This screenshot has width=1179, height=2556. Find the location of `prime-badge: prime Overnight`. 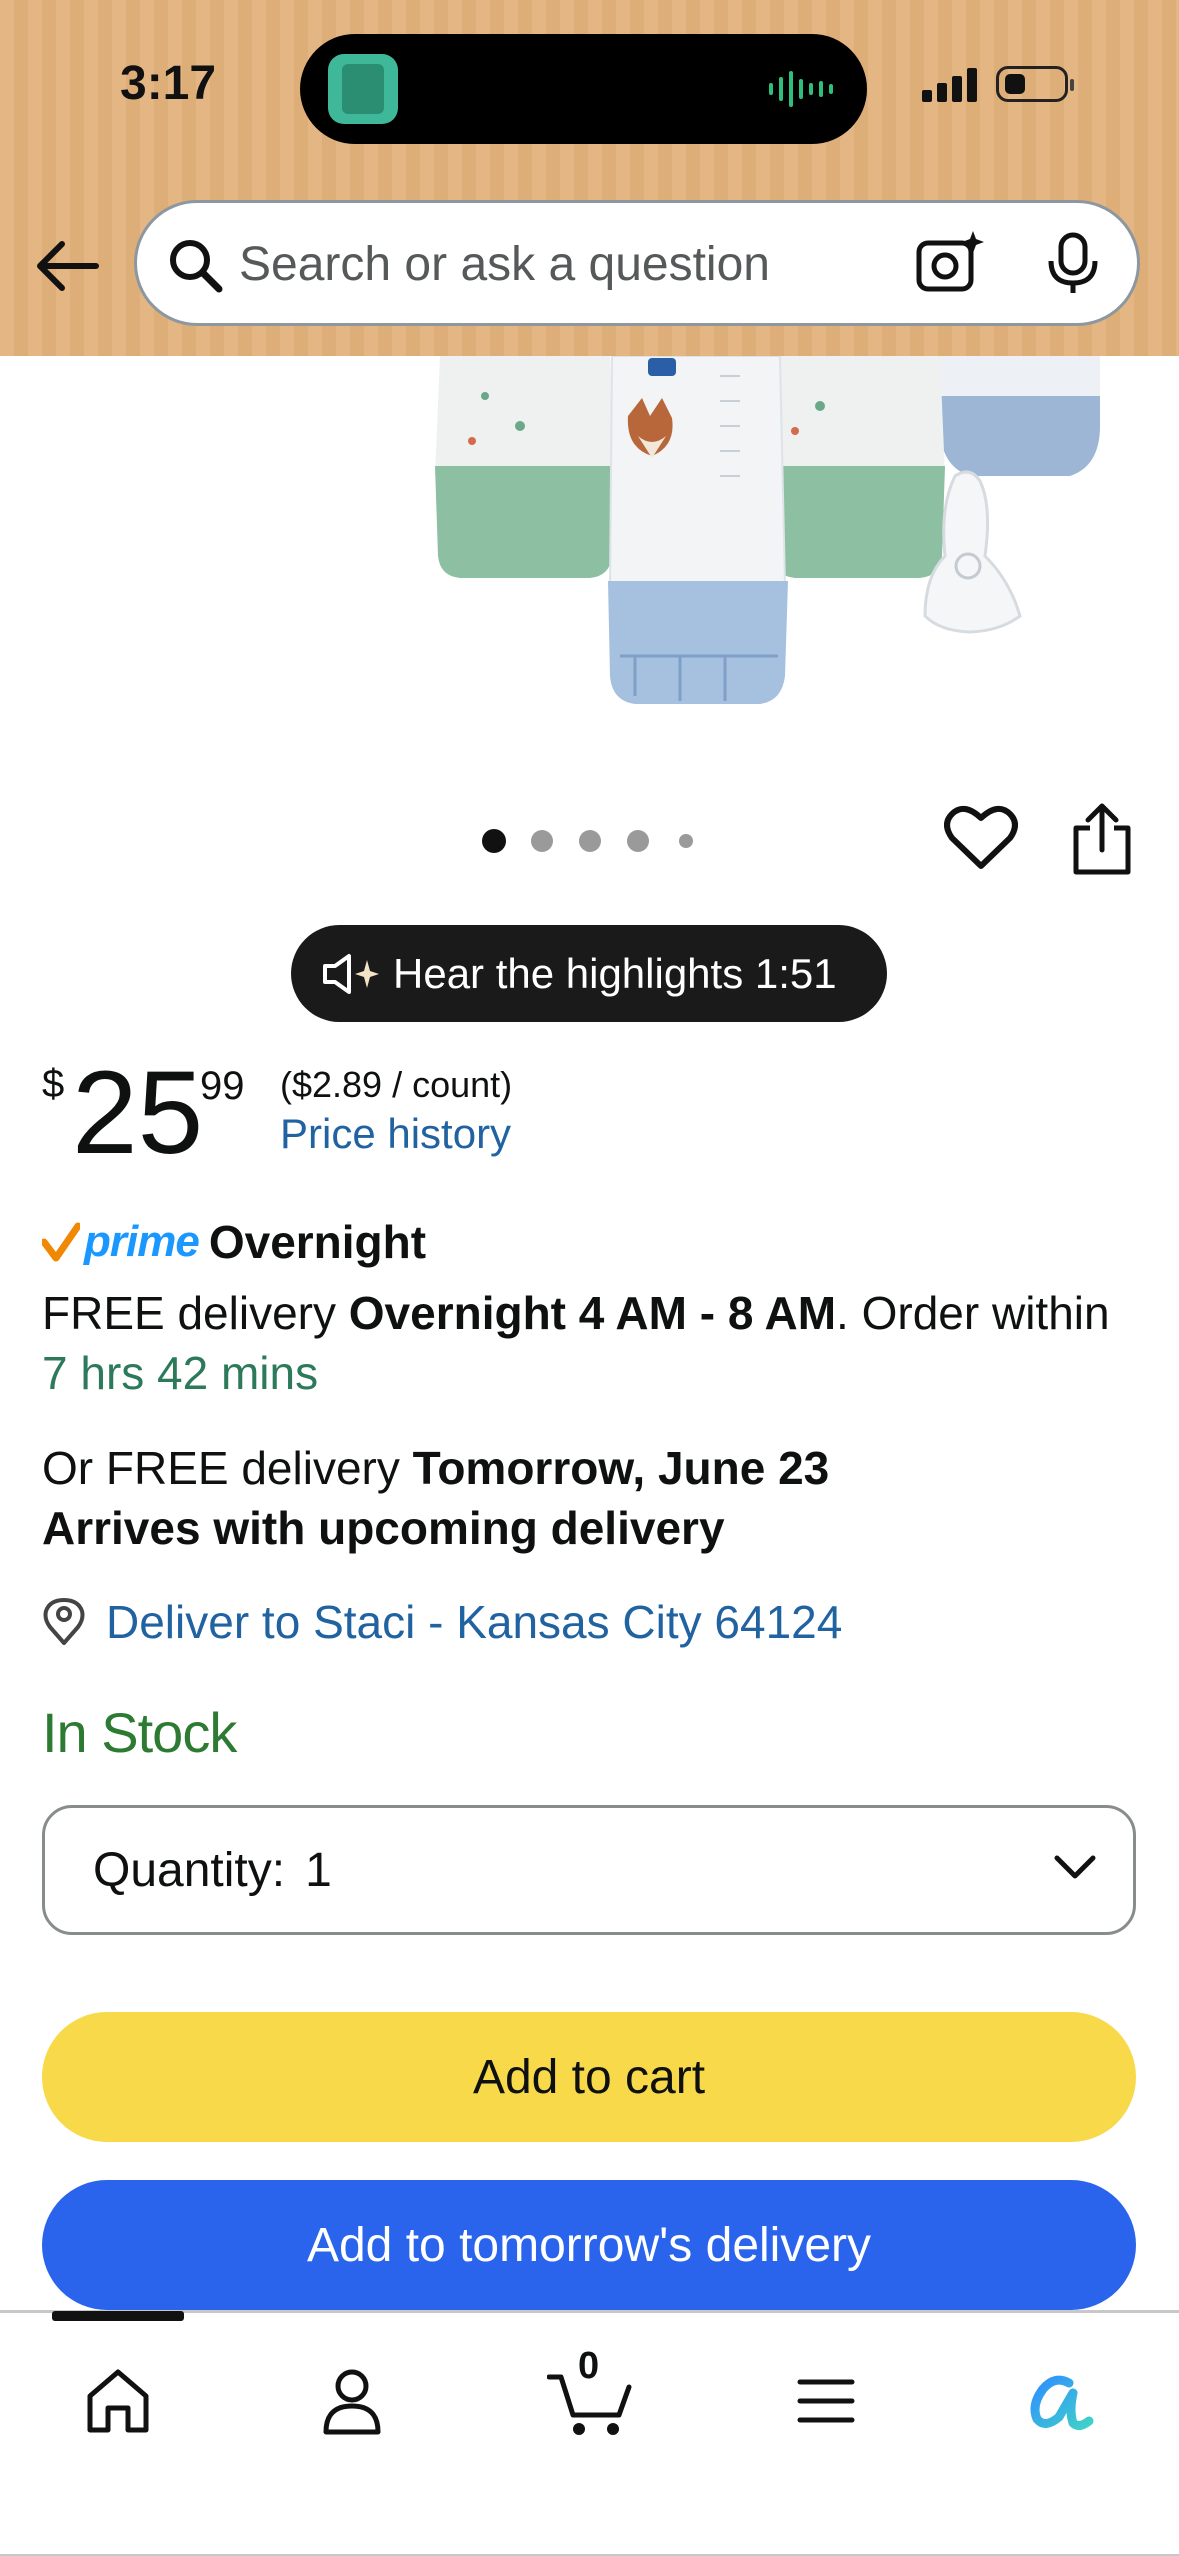

prime-badge: prime Overnight is located at coordinates (234, 1242).